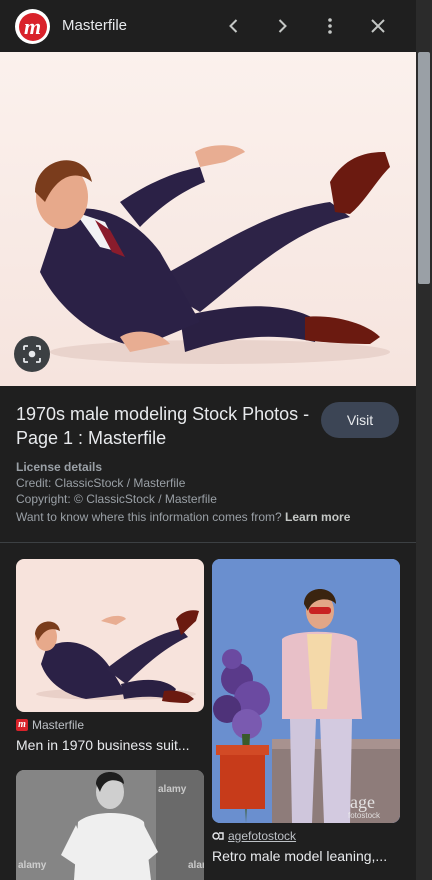 The height and width of the screenshot is (880, 432). I want to click on close-button, so click(378, 26).